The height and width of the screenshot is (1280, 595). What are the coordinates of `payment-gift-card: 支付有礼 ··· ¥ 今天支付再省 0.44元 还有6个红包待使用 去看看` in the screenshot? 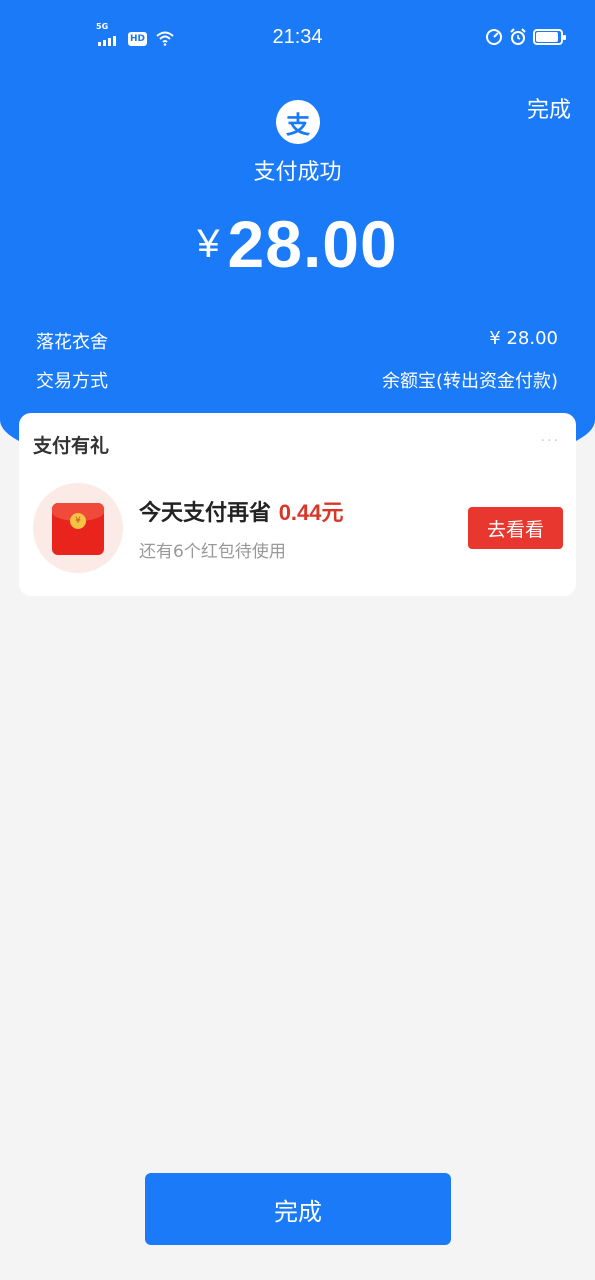 It's located at (297, 504).